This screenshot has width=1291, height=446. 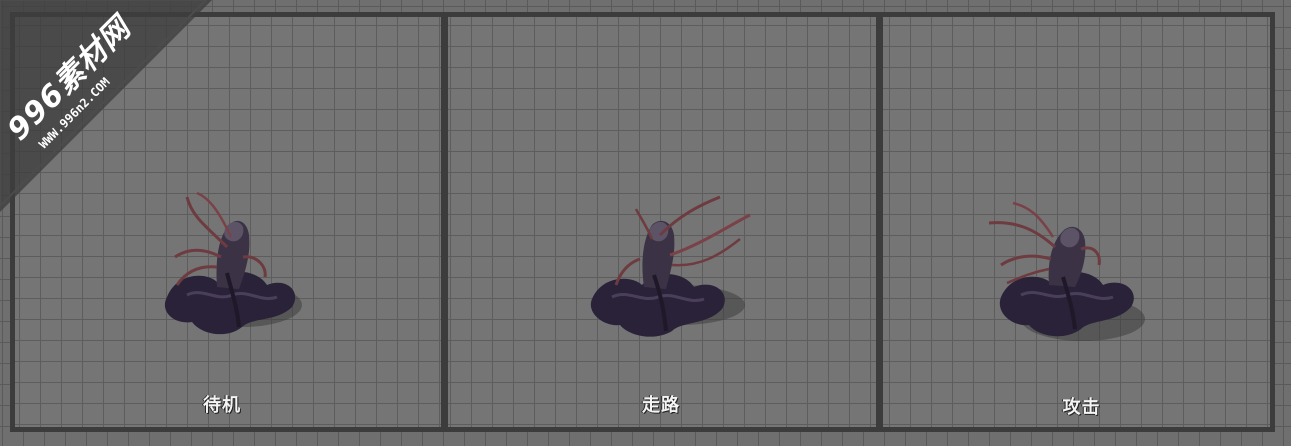 I want to click on creature-walk-sprite, so click(x=670, y=266).